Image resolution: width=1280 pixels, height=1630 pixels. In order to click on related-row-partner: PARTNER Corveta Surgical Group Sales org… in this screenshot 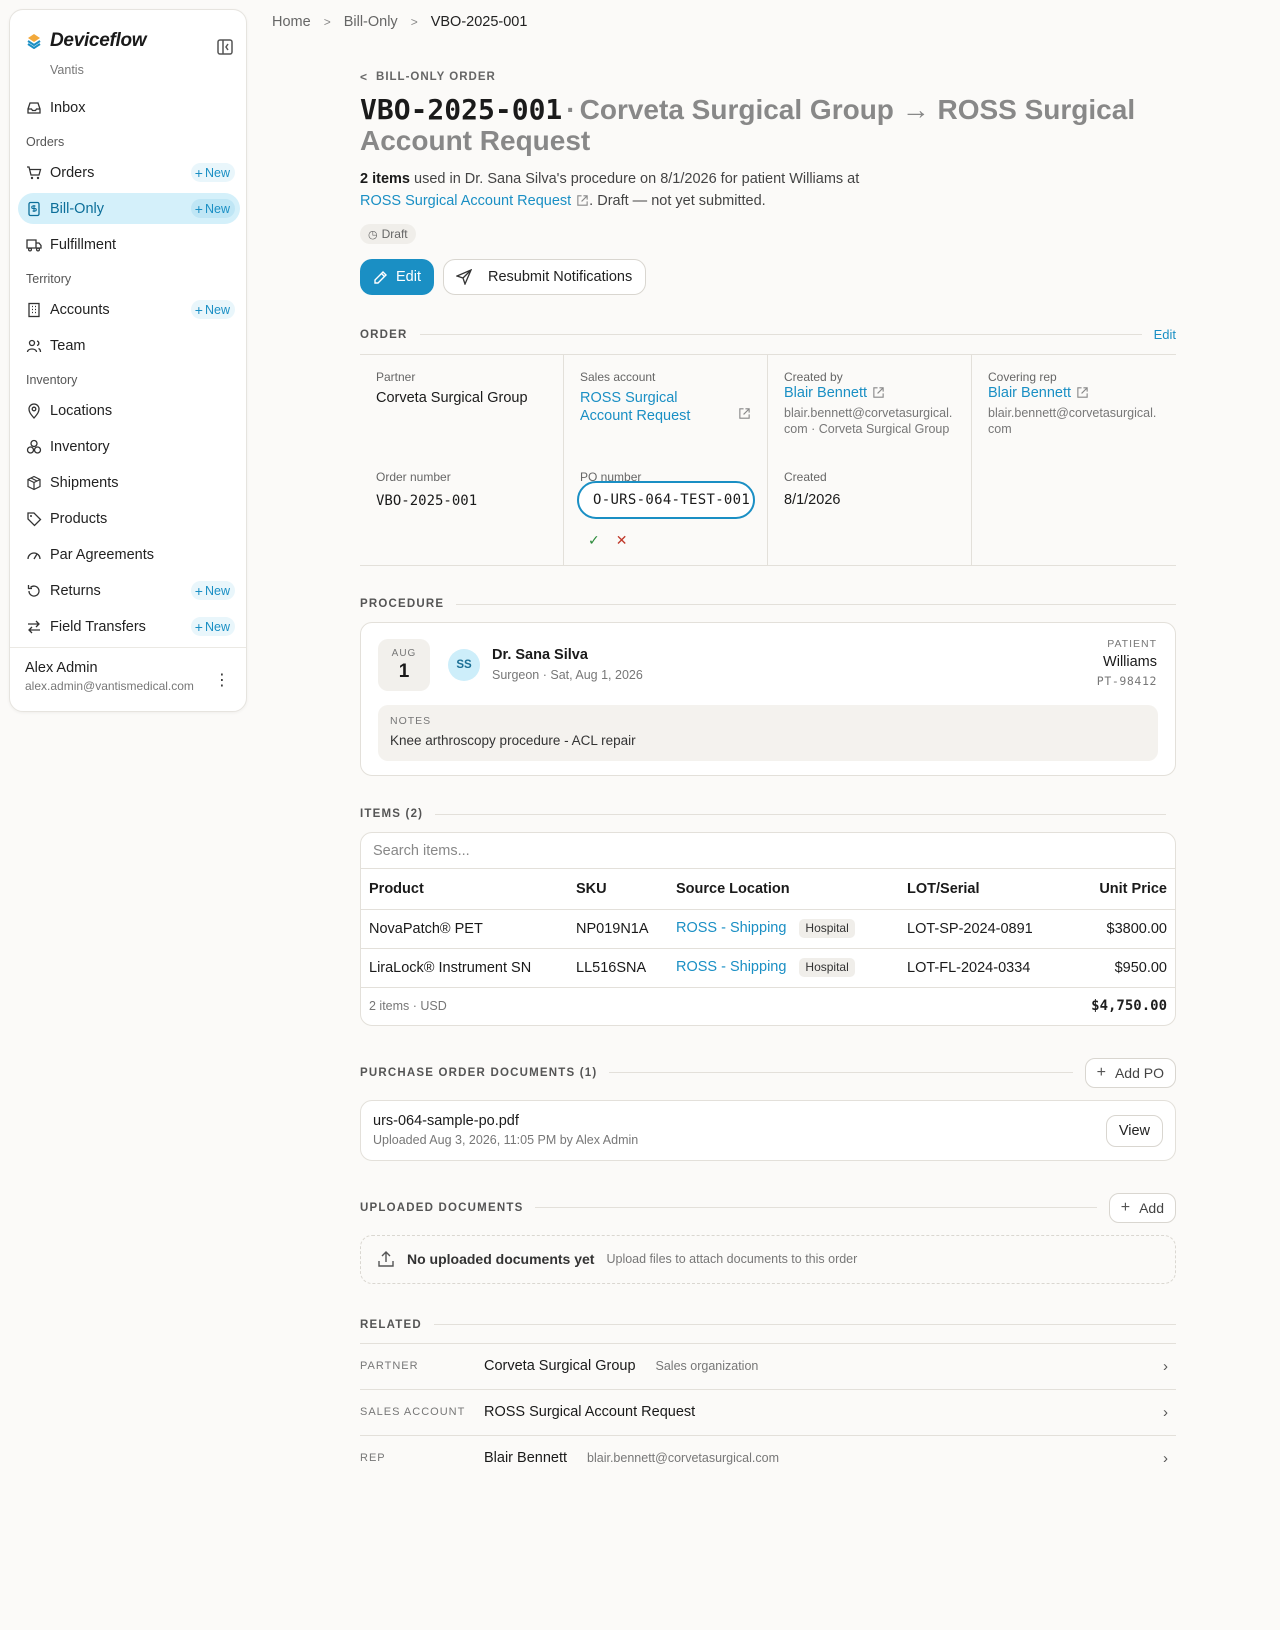, I will do `click(768, 1365)`.